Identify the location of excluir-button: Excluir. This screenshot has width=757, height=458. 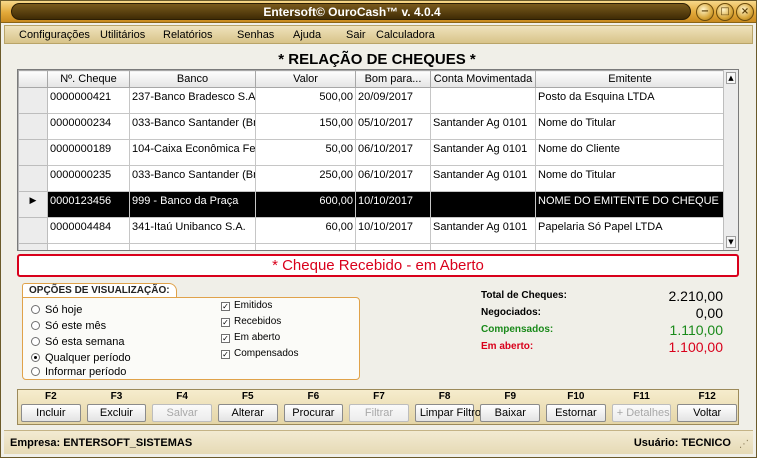
(116, 413).